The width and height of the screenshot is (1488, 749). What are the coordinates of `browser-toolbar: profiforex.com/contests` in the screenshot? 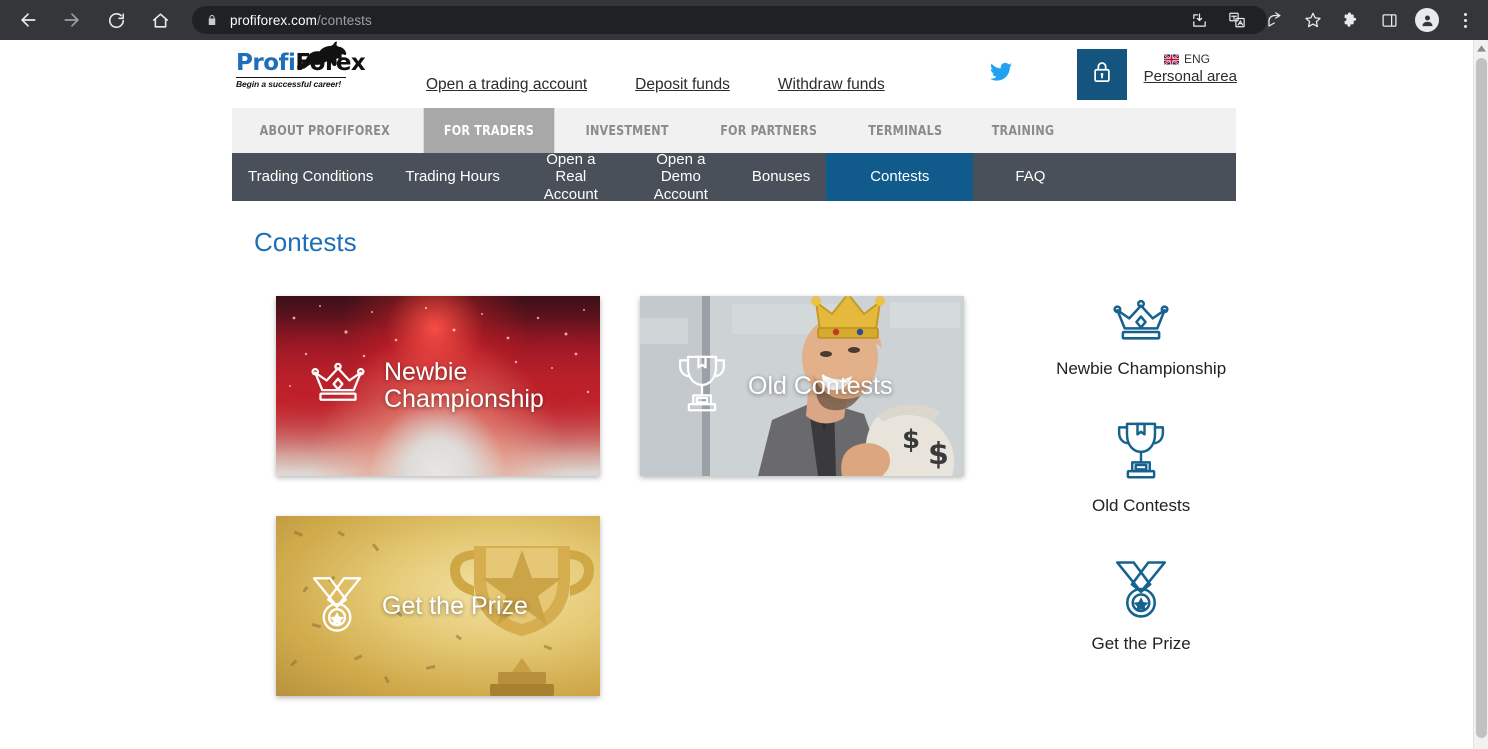 It's located at (744, 20).